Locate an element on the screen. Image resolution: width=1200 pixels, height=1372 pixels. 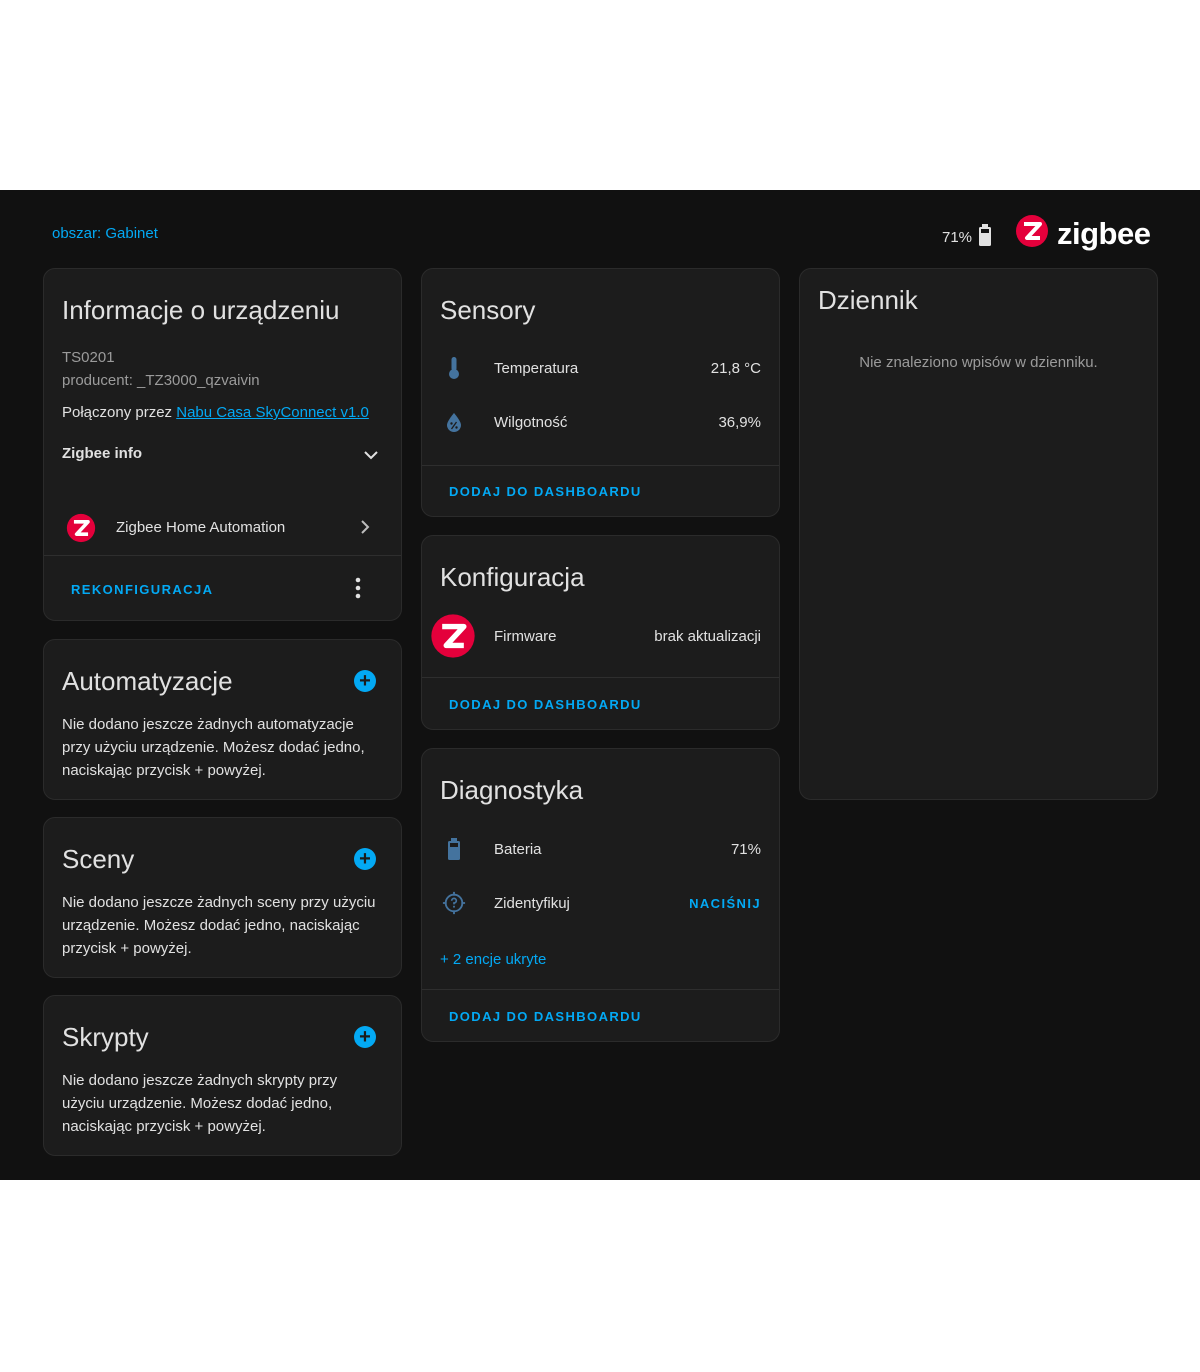
sensor-value: 36,9% is located at coordinates (739, 422).